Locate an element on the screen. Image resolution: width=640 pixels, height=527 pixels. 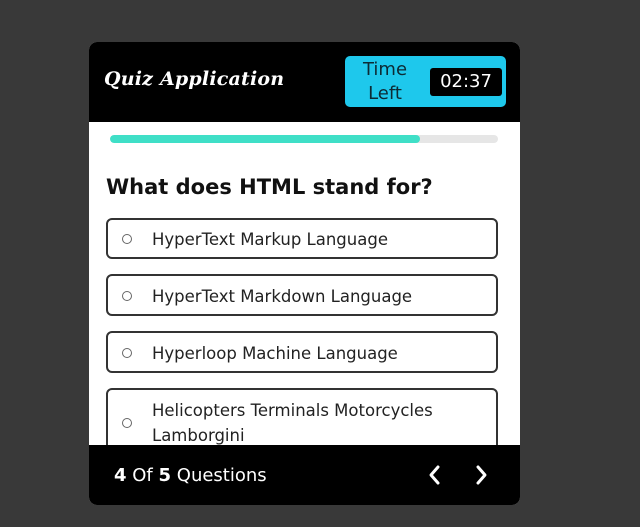
quiz-footer: 4 Of 5 Questions is located at coordinates (304, 475).